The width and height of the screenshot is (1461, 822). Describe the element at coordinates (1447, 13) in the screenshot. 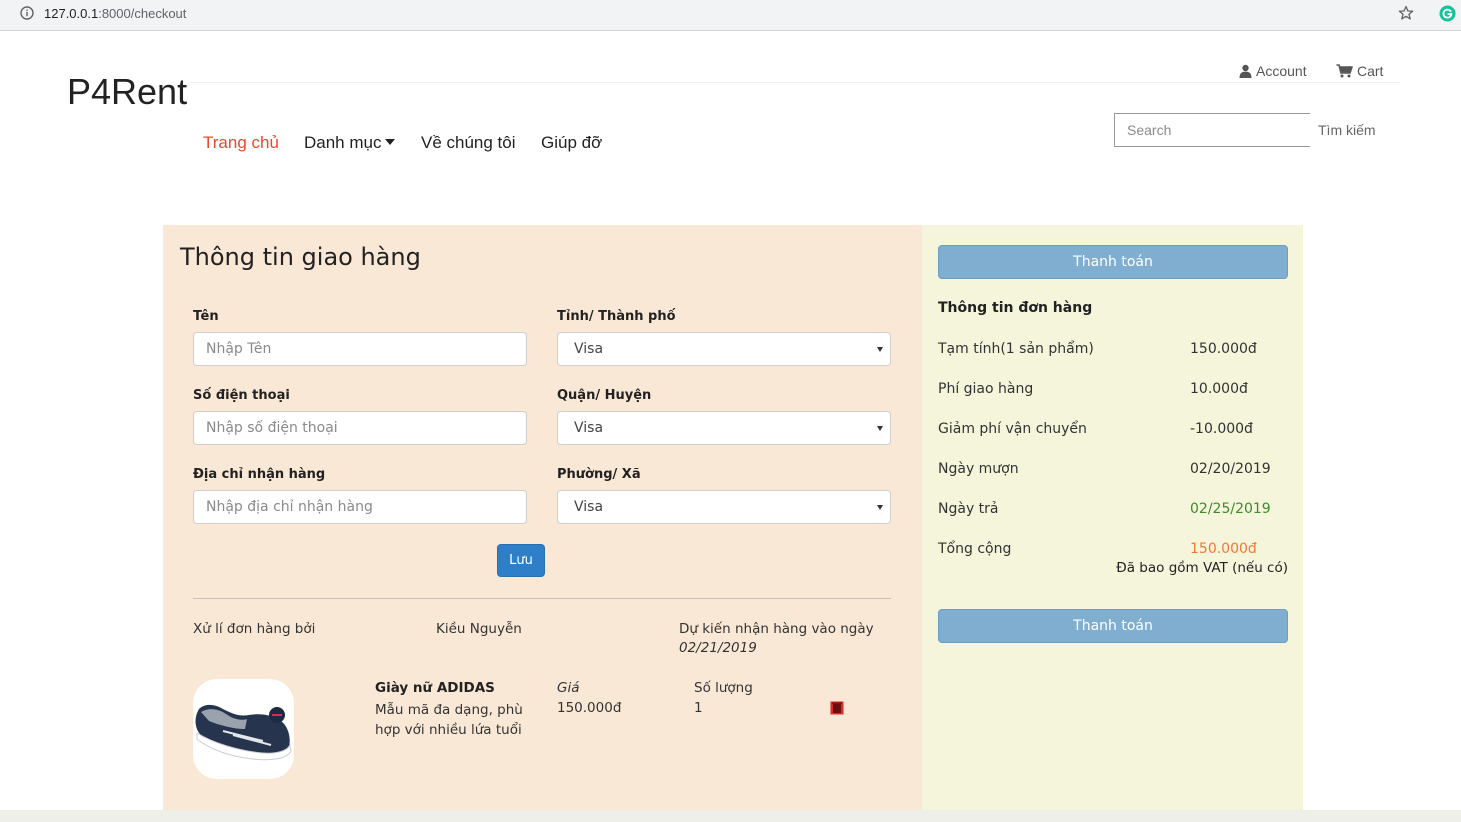

I see `grammarly-extension-icon` at that location.